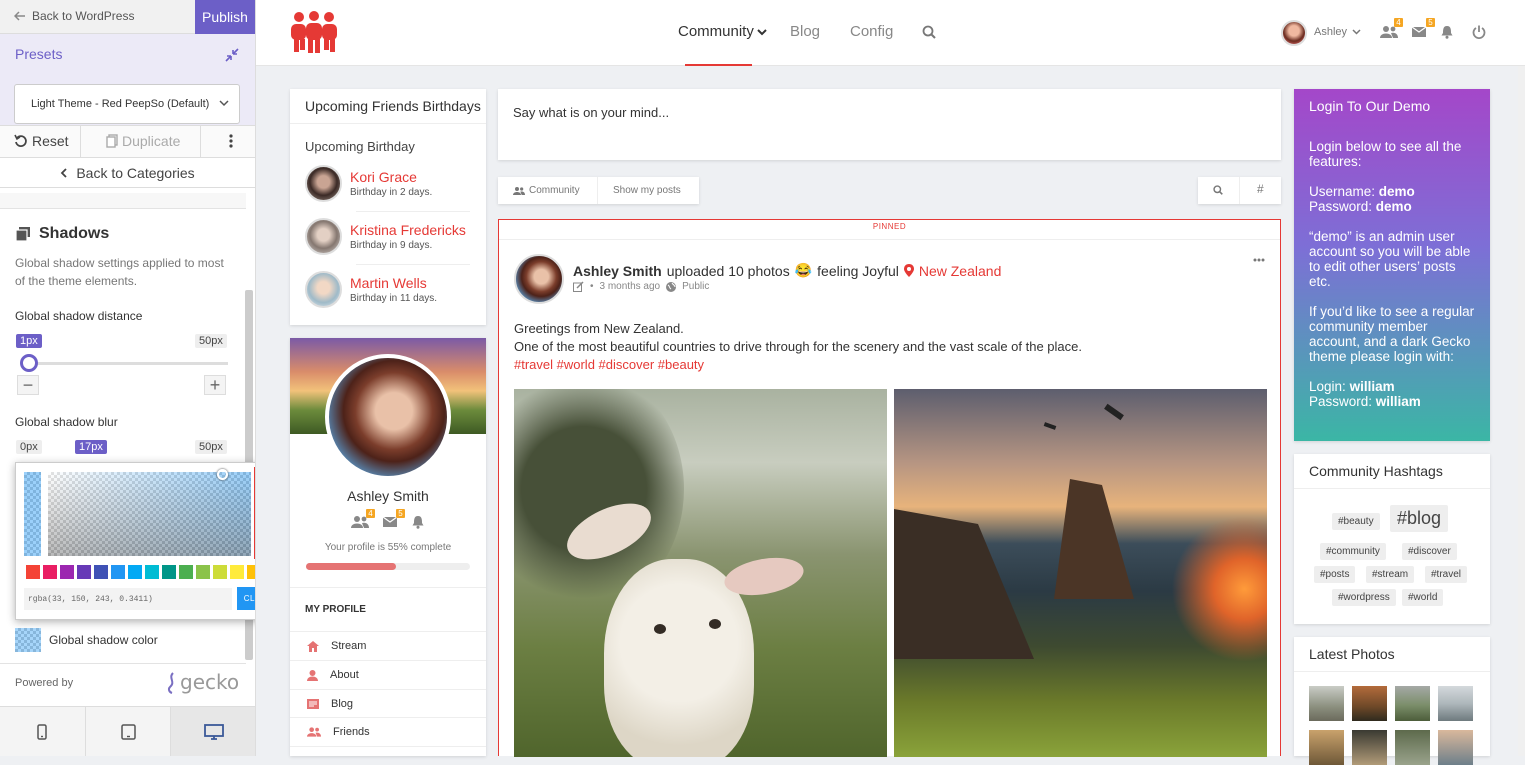  Describe the element at coordinates (103, 640) in the screenshot. I see `shadow-color-label: Global shadow color` at that location.